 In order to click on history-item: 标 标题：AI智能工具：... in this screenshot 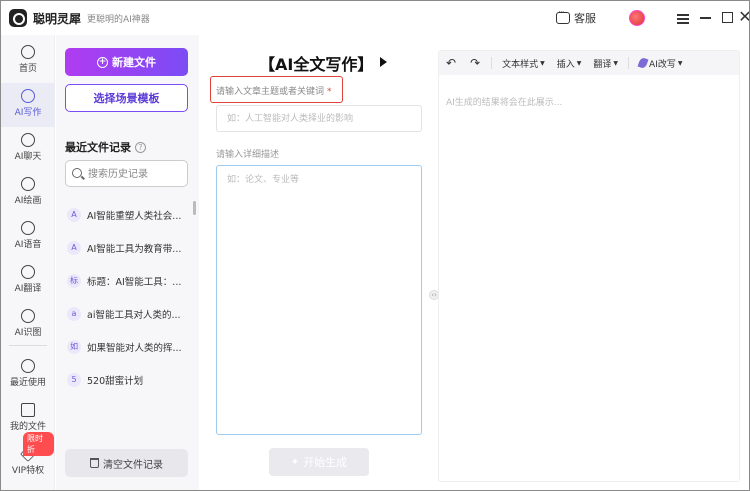, I will do `click(126, 280)`.